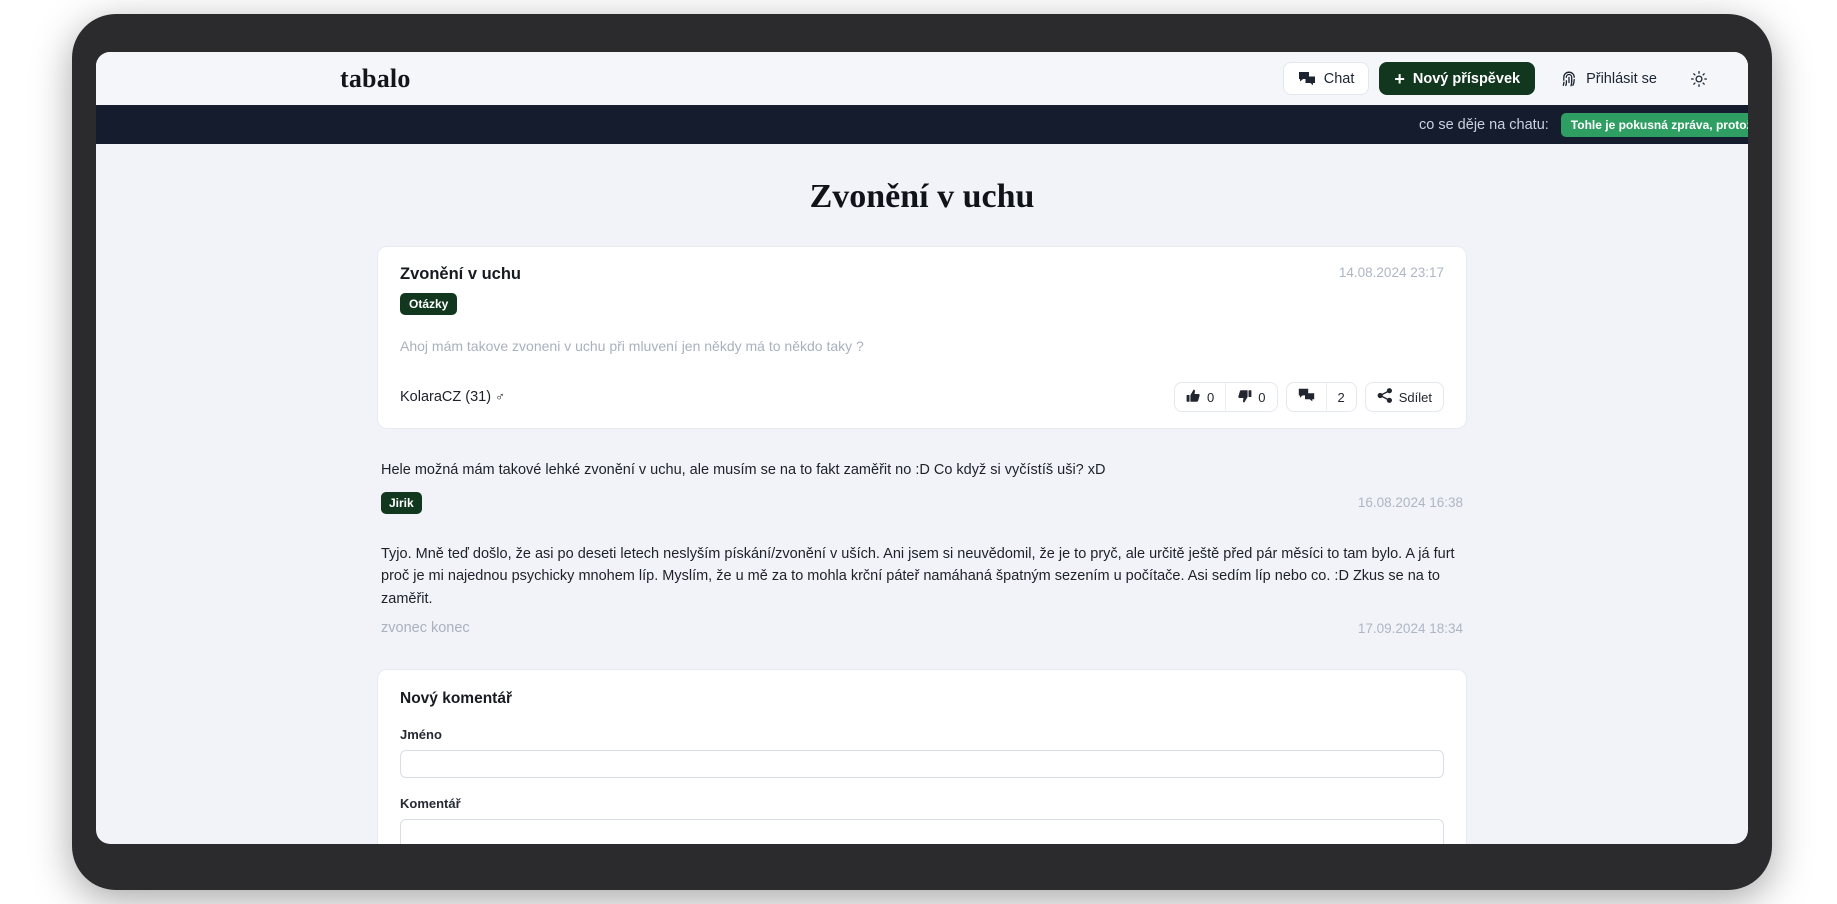 Image resolution: width=1837 pixels, height=904 pixels. Describe the element at coordinates (429, 304) in the screenshot. I see `post-category-badge: Otázky` at that location.